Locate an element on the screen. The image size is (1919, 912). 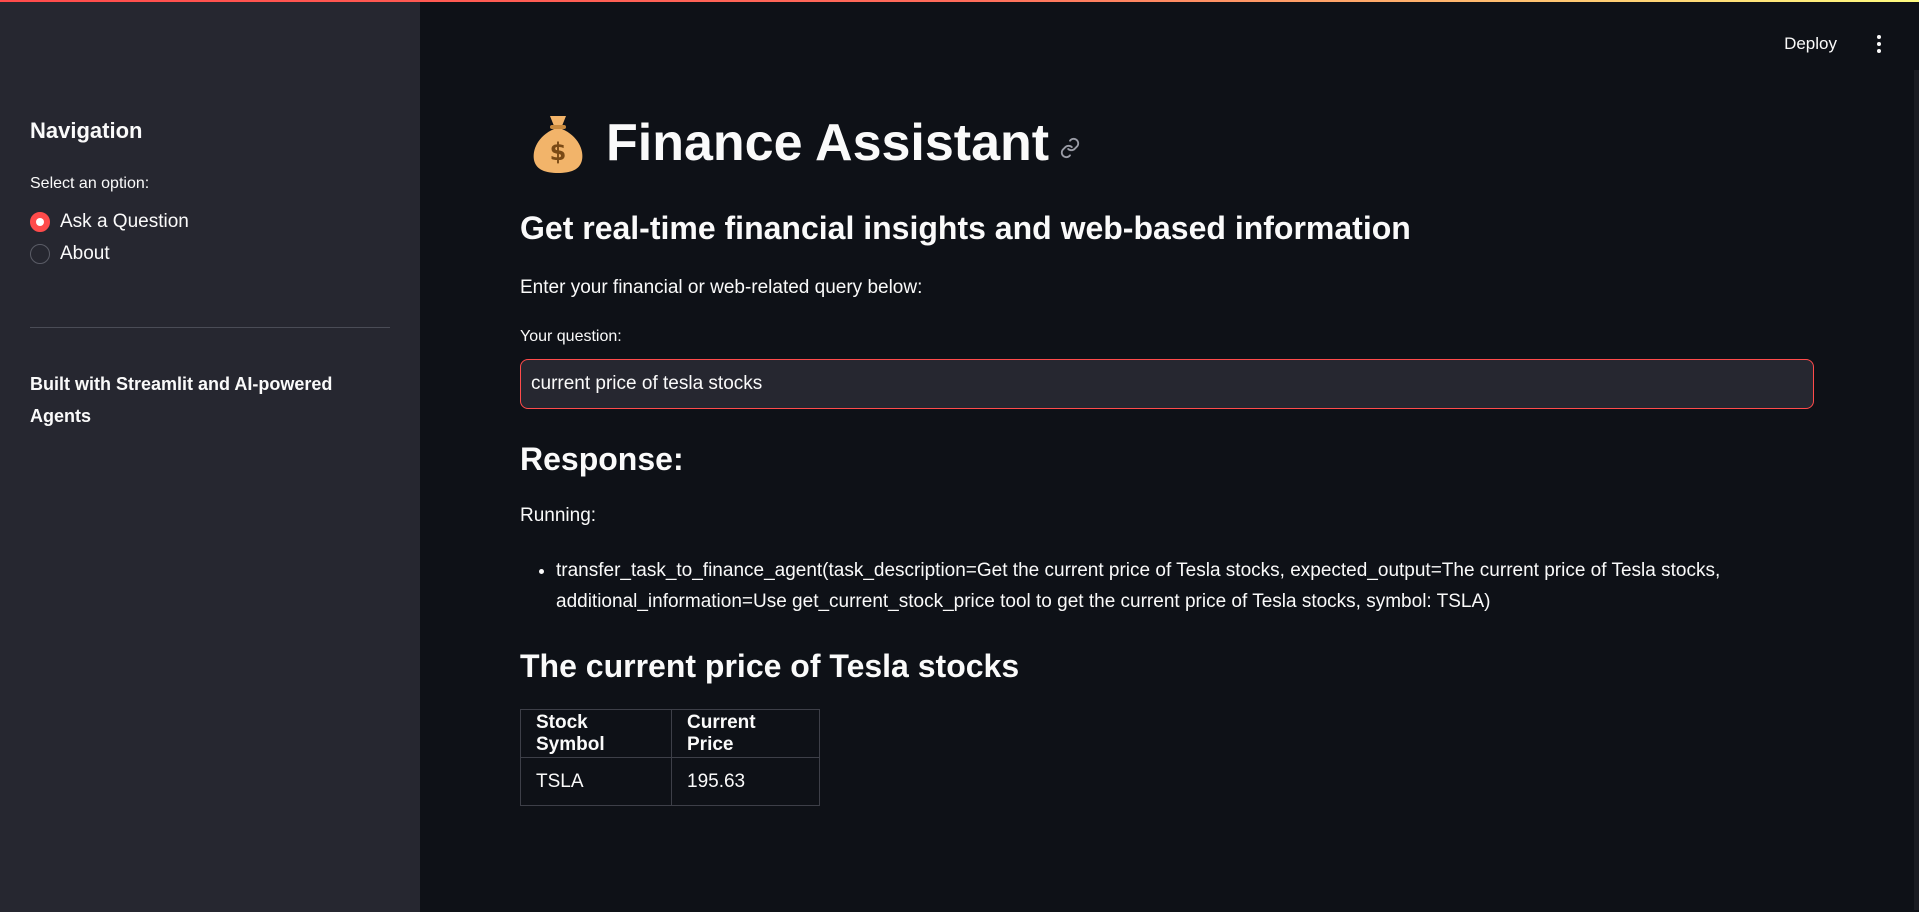
page-title: Finance Assistant is located at coordinates (828, 143).